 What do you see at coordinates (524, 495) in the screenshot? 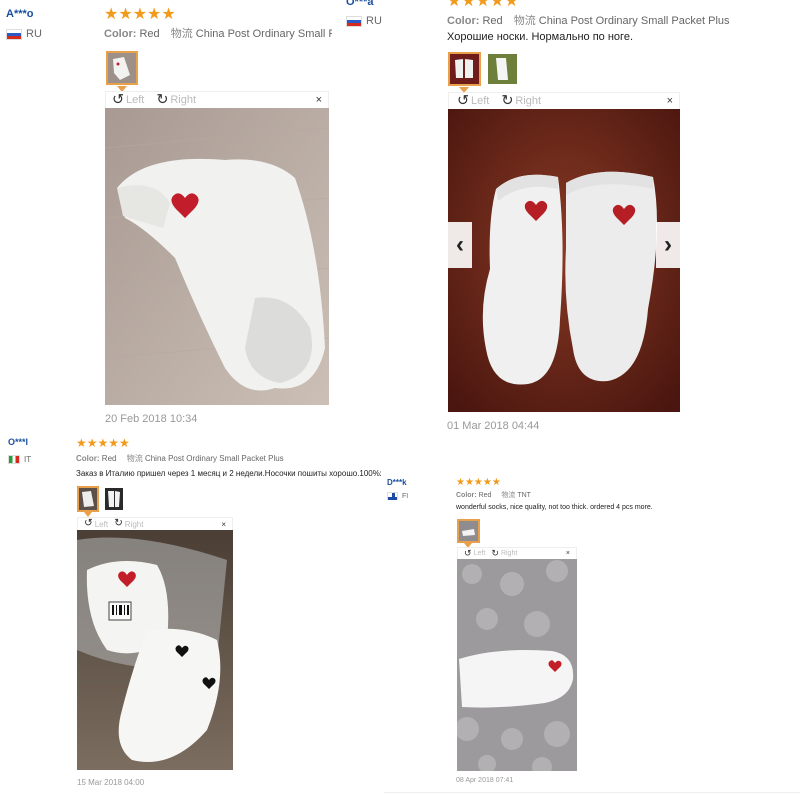
I see `shipping-value: TNT` at bounding box center [524, 495].